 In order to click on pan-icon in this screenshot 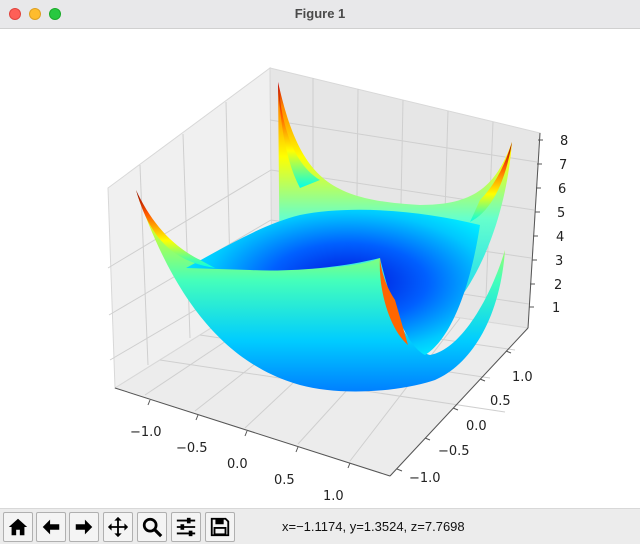, I will do `click(118, 527)`.